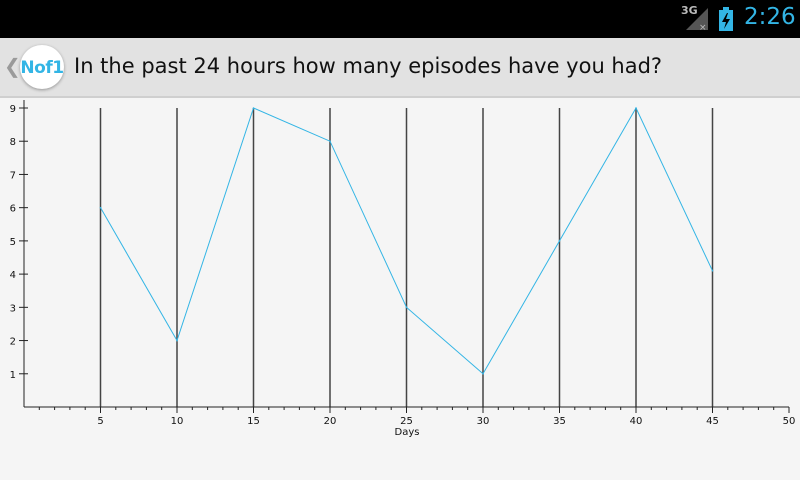 This screenshot has width=800, height=480. Describe the element at coordinates (13, 275) in the screenshot. I see `y-tick-label: 4` at that location.